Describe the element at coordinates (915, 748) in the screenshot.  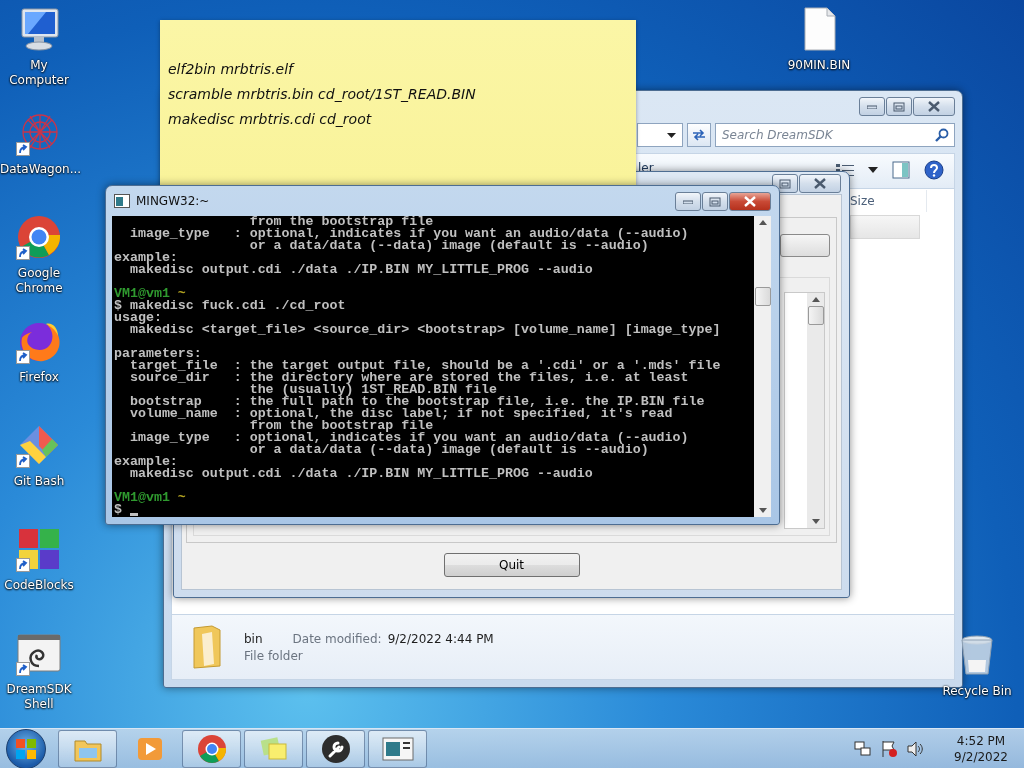
I see `speaker-icon` at that location.